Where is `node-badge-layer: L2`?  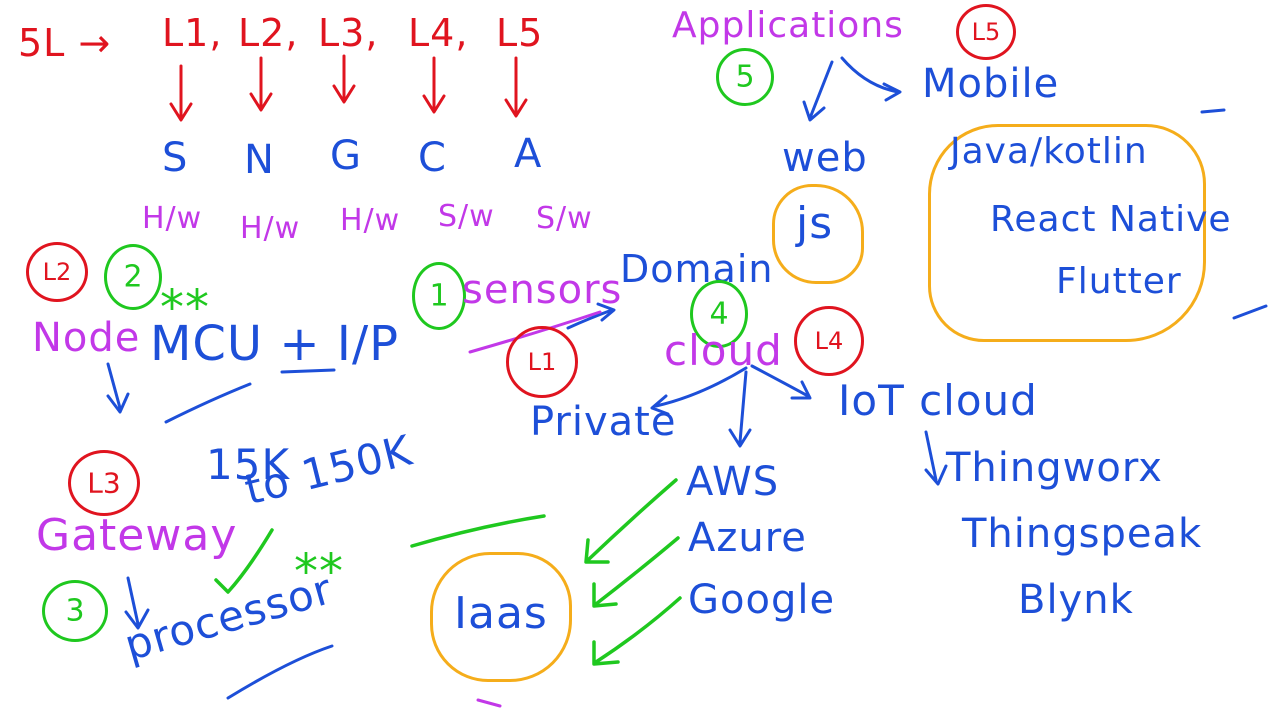
node-badge-layer: L2 is located at coordinates (57, 272).